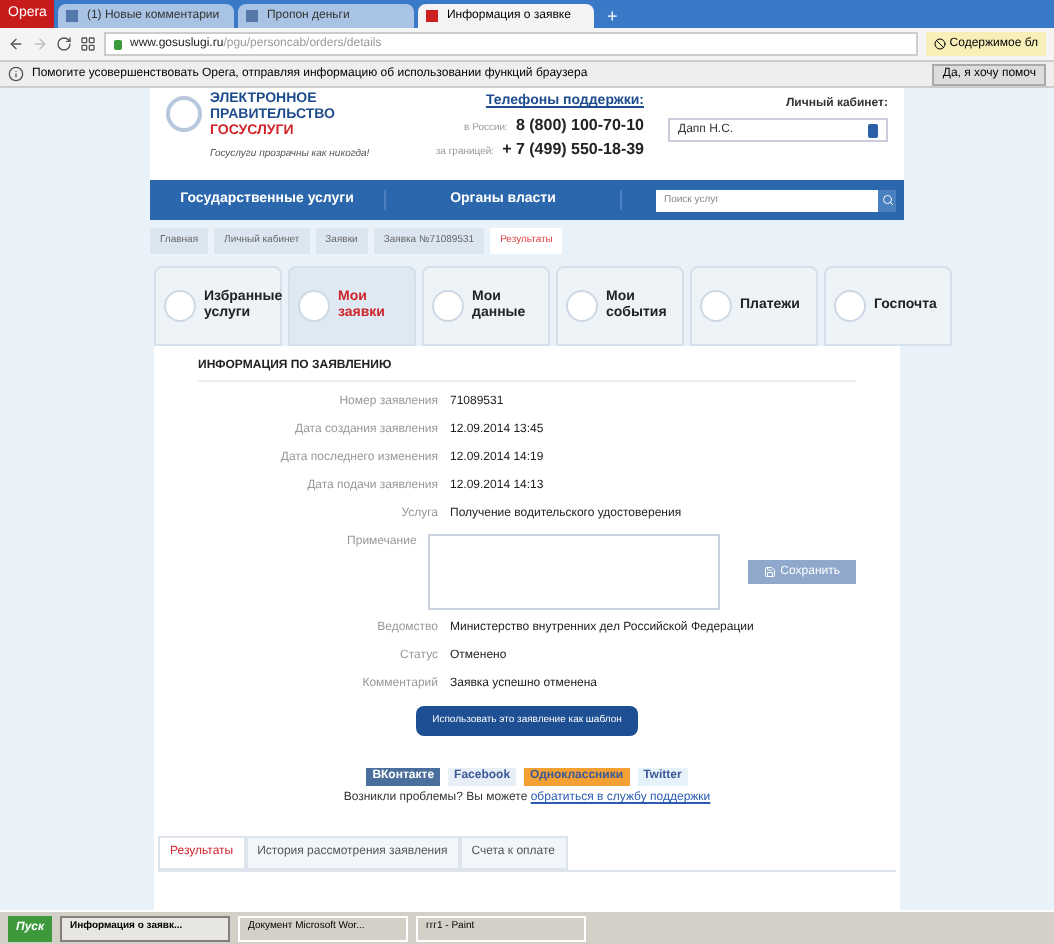 The width and height of the screenshot is (1054, 944). Describe the element at coordinates (64, 44) in the screenshot. I see `reload-icon` at that location.